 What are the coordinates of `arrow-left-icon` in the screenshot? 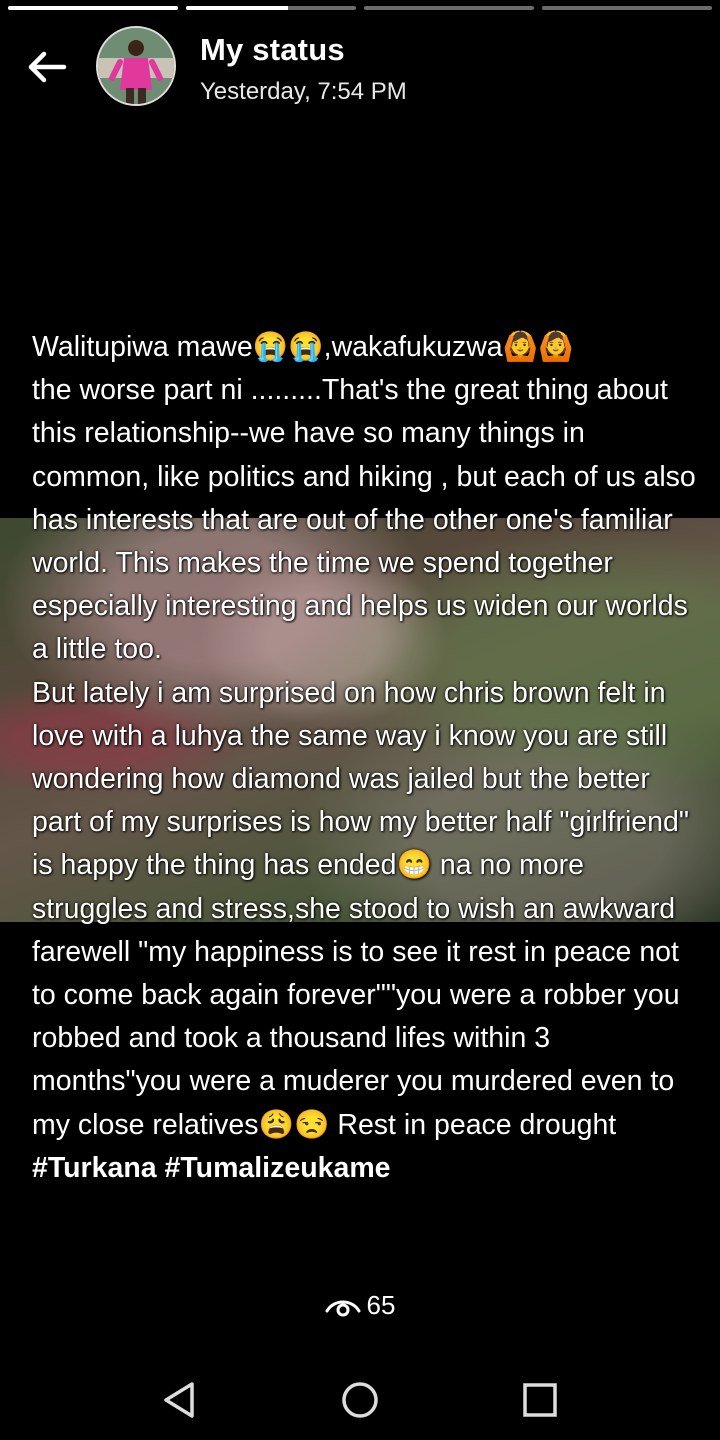 It's located at (47, 67).